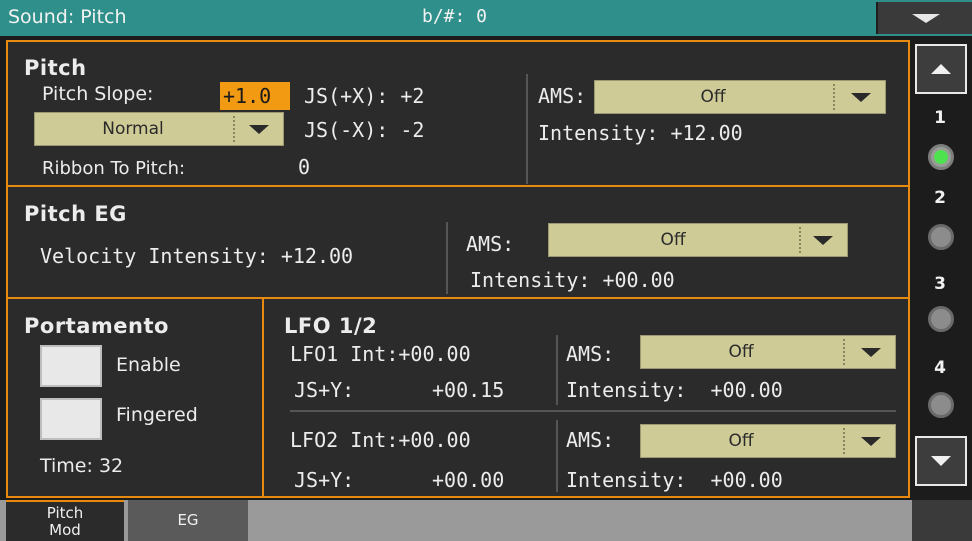  What do you see at coordinates (71, 366) in the screenshot?
I see `portamento-enable-checkbox` at bounding box center [71, 366].